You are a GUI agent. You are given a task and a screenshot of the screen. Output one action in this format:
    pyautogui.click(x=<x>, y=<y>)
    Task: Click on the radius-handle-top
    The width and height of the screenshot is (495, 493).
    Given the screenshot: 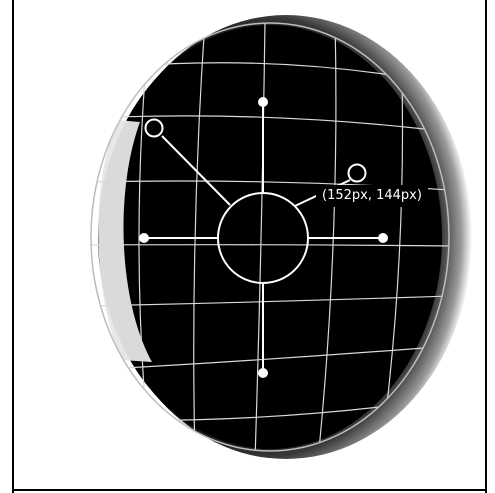 What is the action you would take?
    pyautogui.click(x=263, y=102)
    